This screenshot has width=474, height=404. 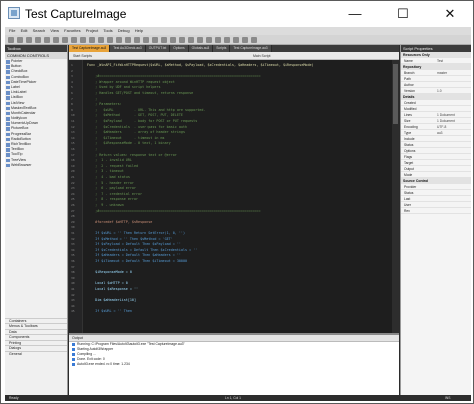 I want to click on menu-item-help: Help, so click(x=139, y=30).